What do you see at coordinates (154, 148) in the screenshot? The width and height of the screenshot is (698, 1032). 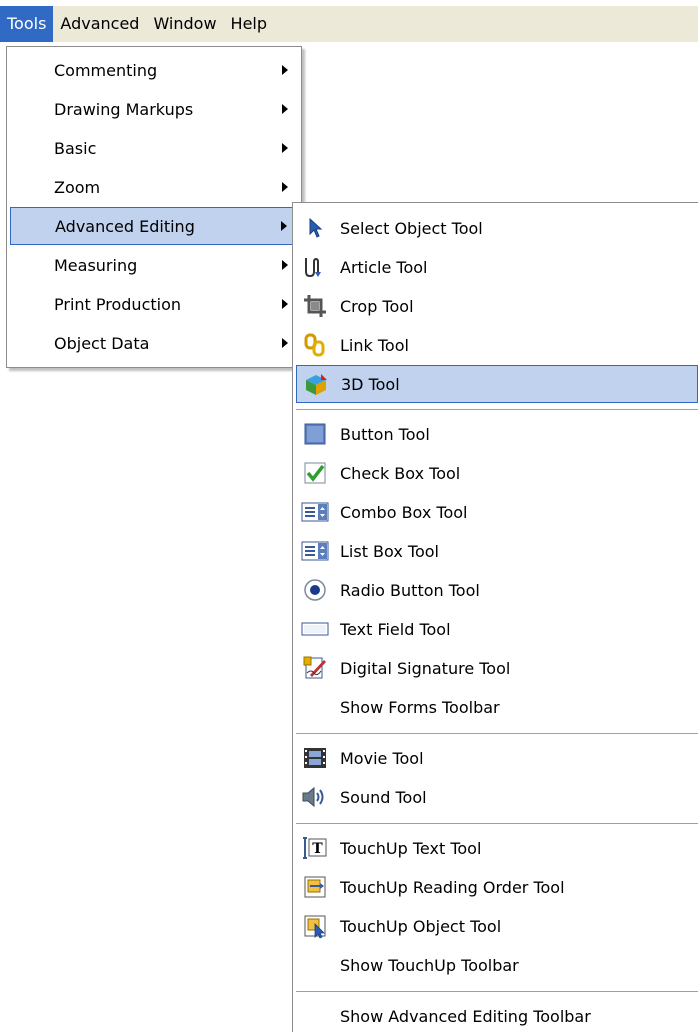 I see `menu-item-basic: Basic` at bounding box center [154, 148].